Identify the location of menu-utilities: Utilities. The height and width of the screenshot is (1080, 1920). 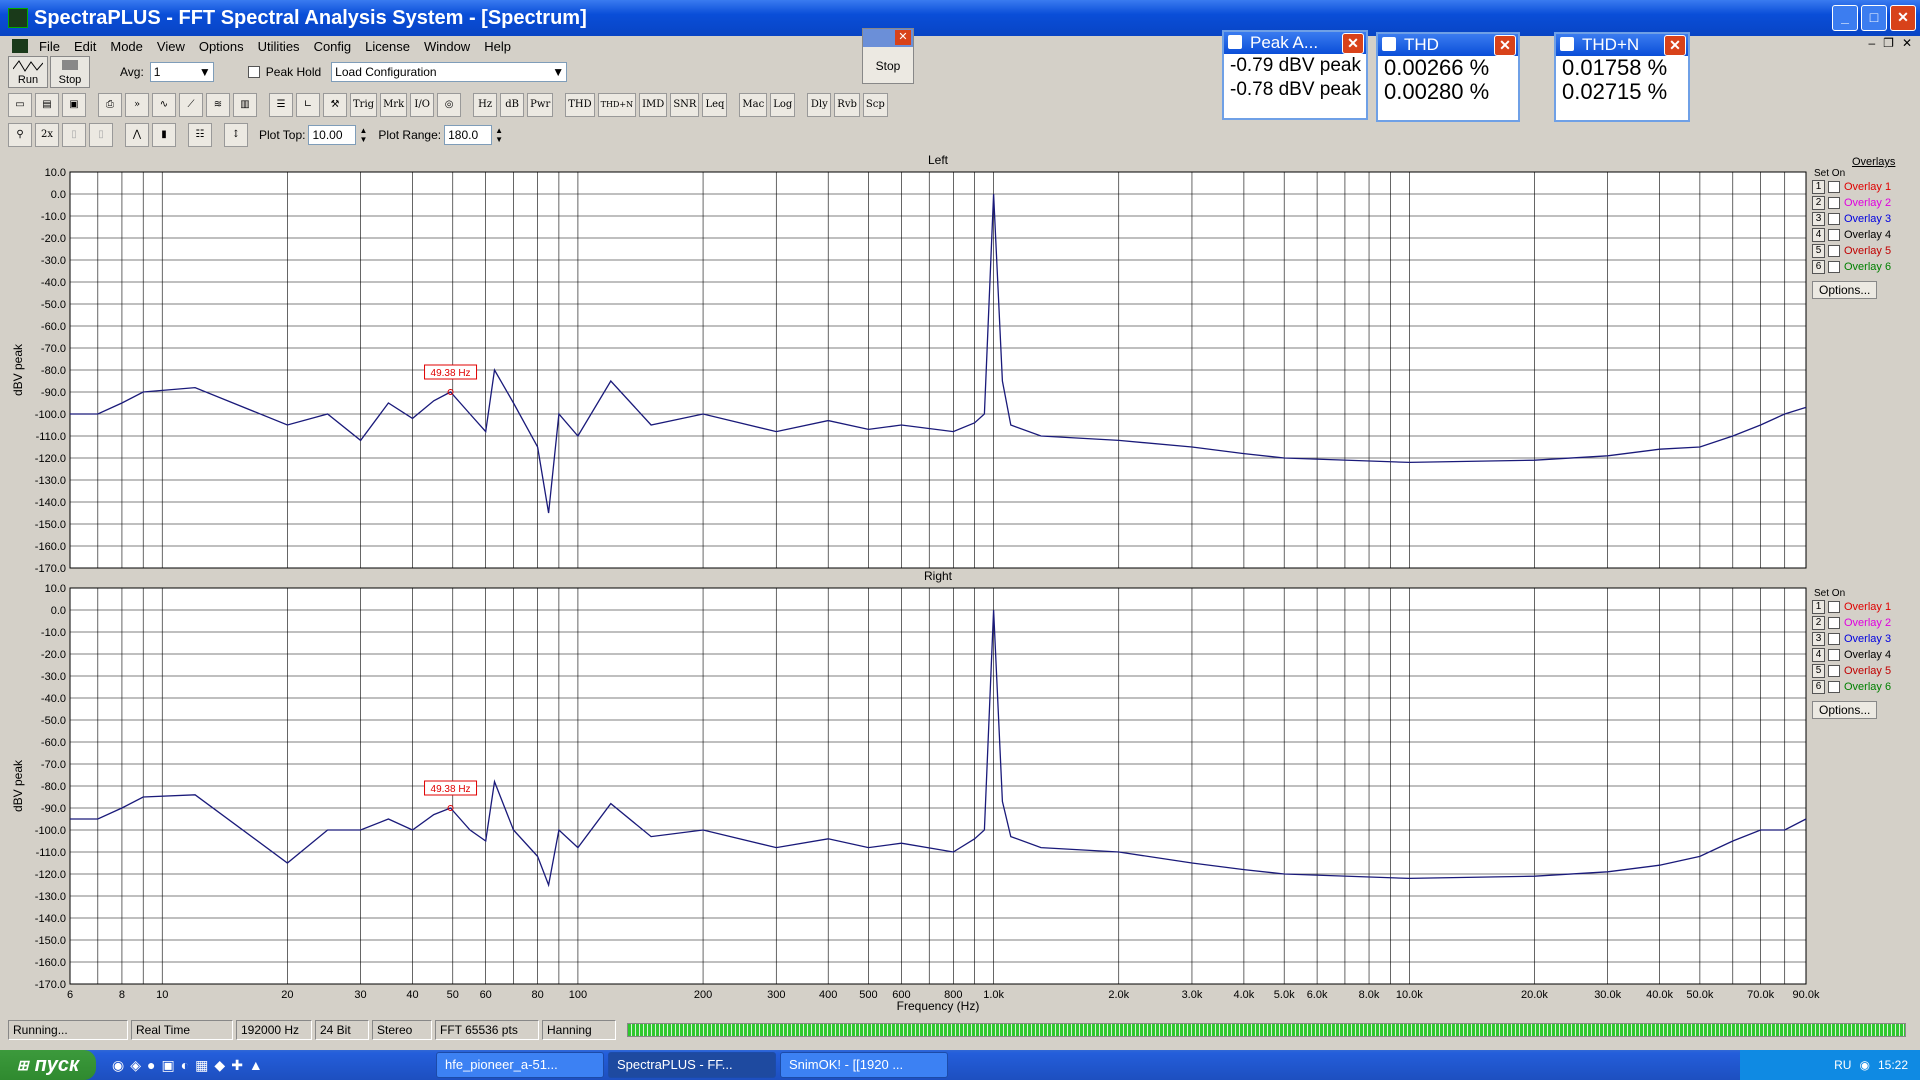
(279, 46).